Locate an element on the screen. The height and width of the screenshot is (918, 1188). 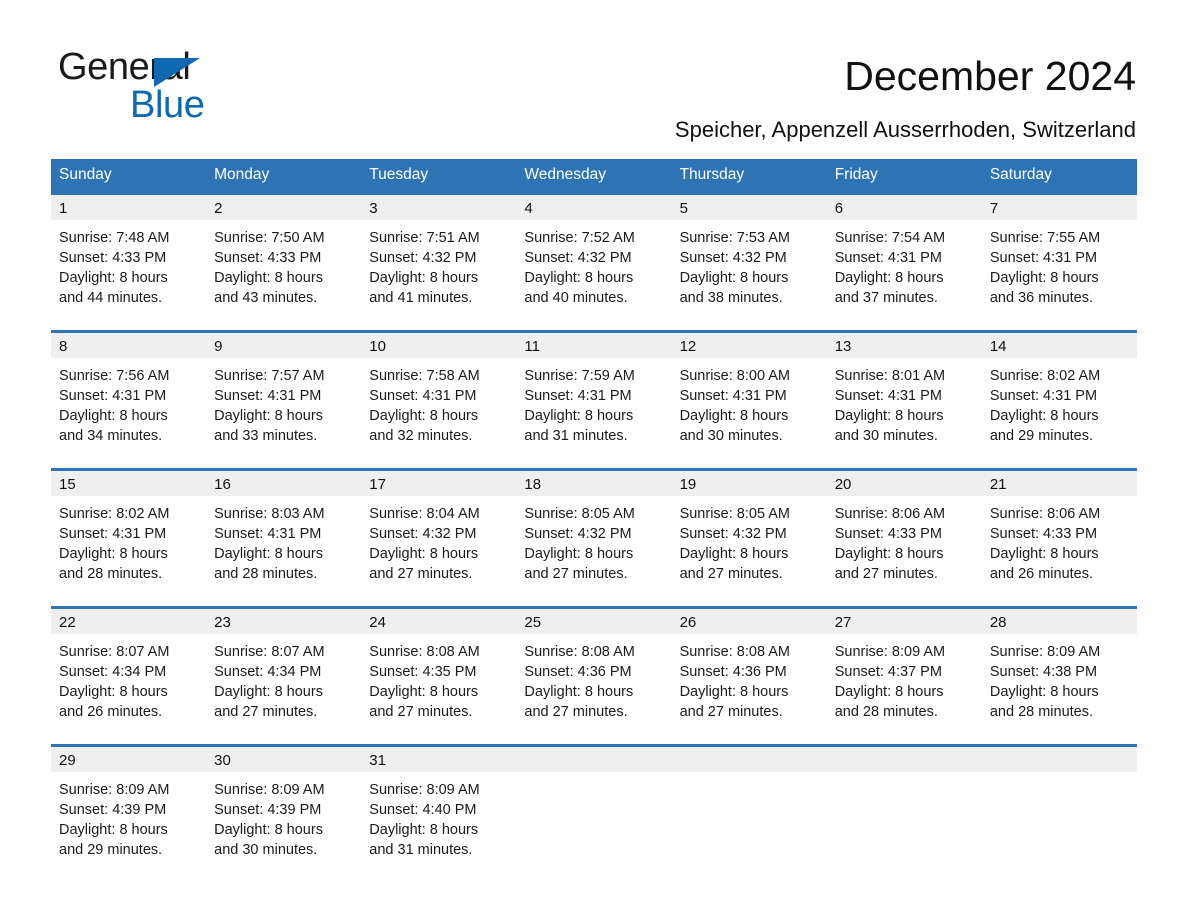
page-title: December 2024 is located at coordinates (990, 76).